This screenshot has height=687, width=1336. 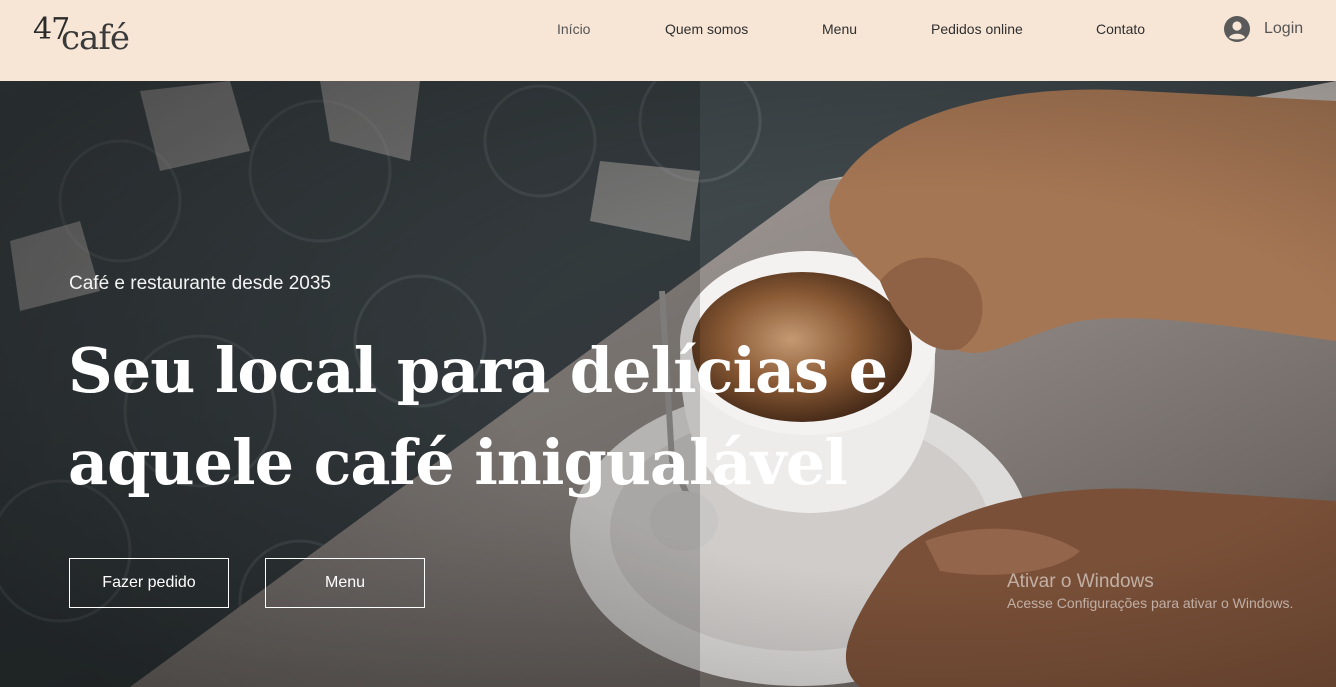 I want to click on login-button: Login, so click(x=1263, y=29).